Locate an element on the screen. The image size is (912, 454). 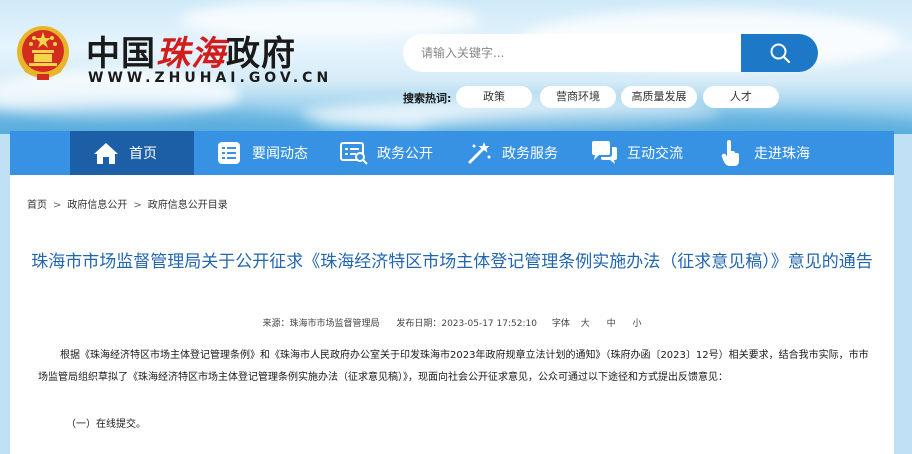
breadcrumb-gov-info: 政府信息公开 is located at coordinates (97, 203).